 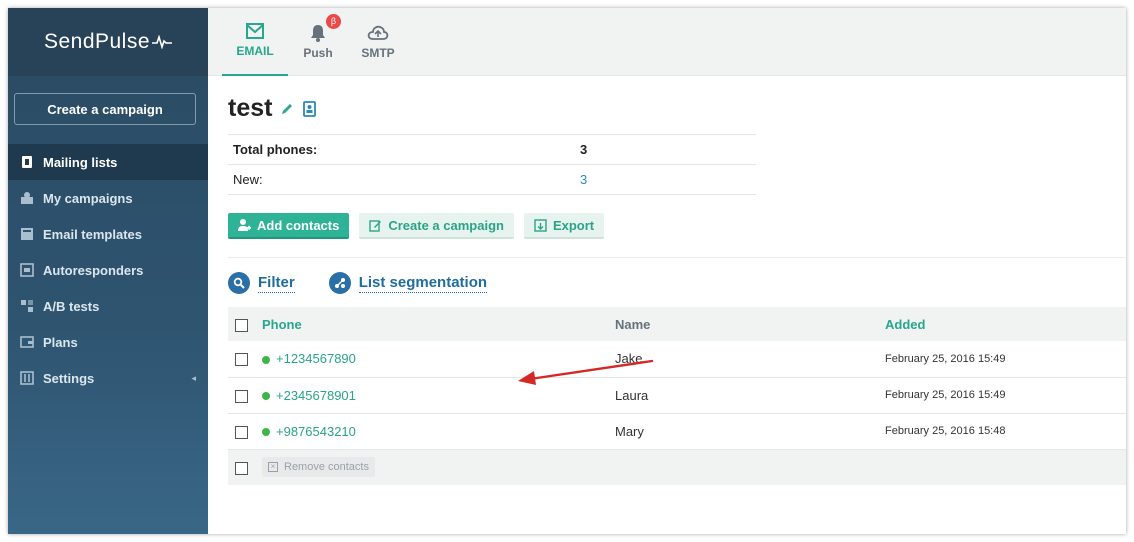 I want to click on table-row: +9876543210 Mary February 25, 2016 15:48, so click(x=677, y=431).